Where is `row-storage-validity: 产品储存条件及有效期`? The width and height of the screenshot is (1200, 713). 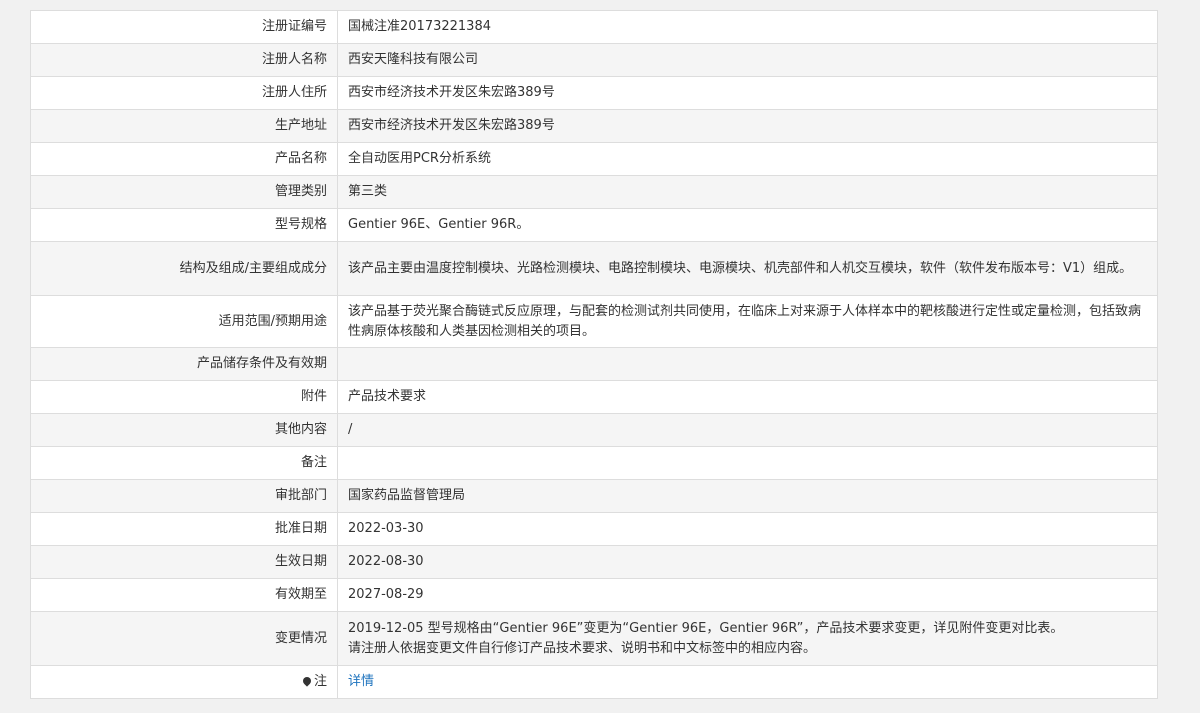 row-storage-validity: 产品储存条件及有效期 is located at coordinates (594, 364).